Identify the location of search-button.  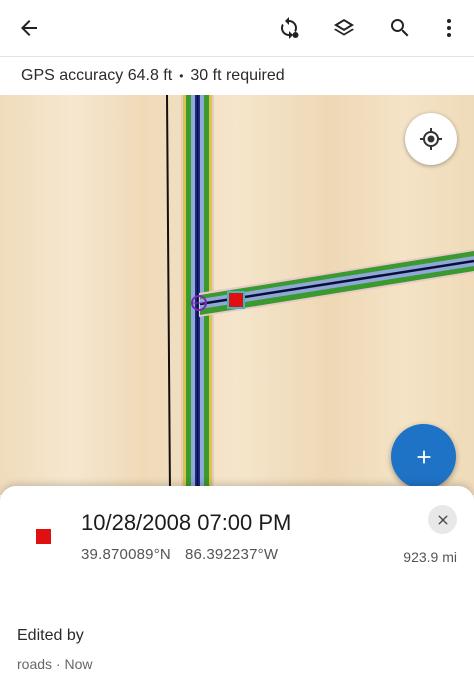
(400, 28).